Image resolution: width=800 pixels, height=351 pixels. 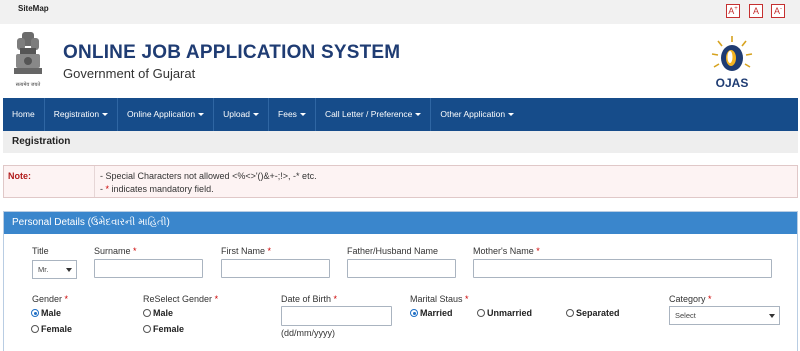 I want to click on reselect-gender-label: ReSelect Gender *, so click(x=181, y=299).